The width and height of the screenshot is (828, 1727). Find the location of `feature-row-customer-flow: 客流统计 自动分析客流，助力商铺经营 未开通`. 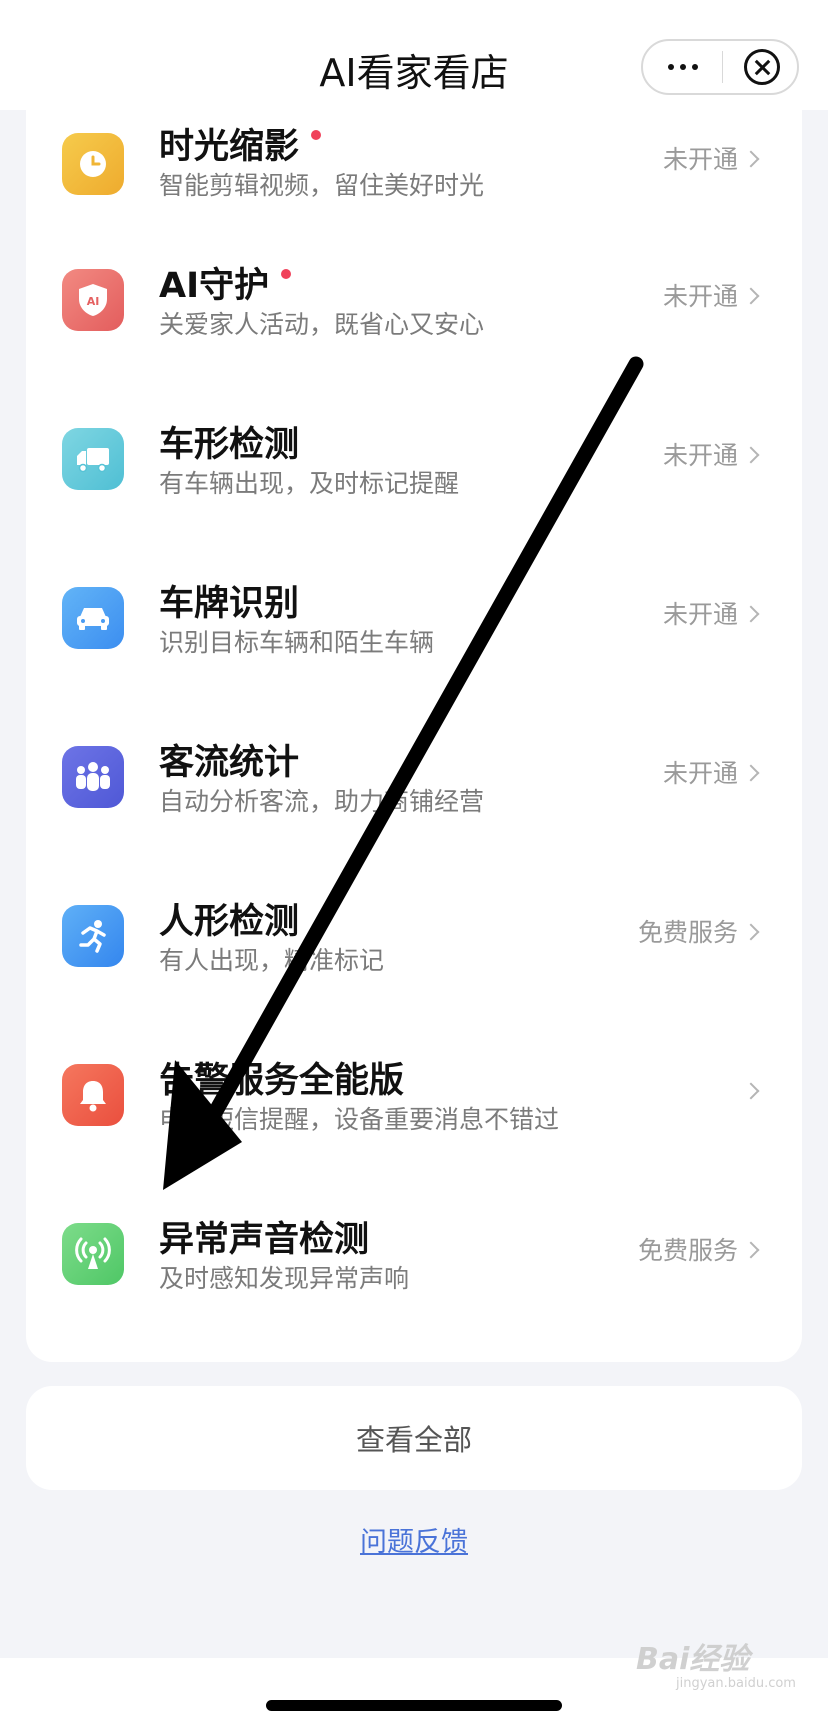

feature-row-customer-flow: 客流统计 自动分析客流，助力商铺经营 未开通 is located at coordinates (414, 789).